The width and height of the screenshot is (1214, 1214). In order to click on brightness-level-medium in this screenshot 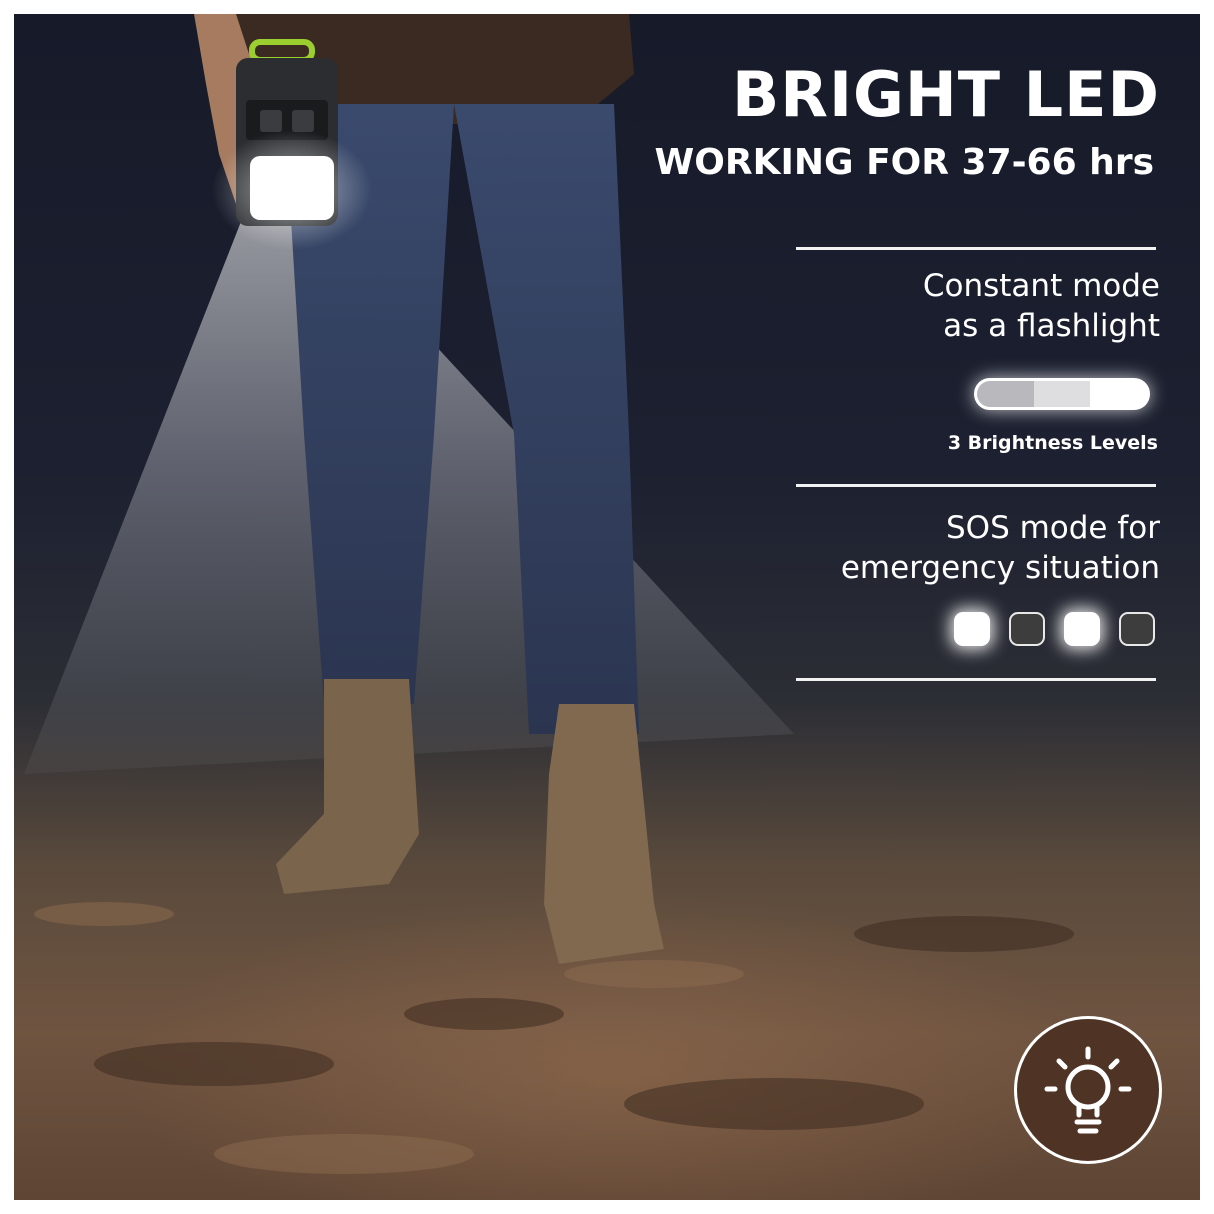, I will do `click(1062, 394)`.